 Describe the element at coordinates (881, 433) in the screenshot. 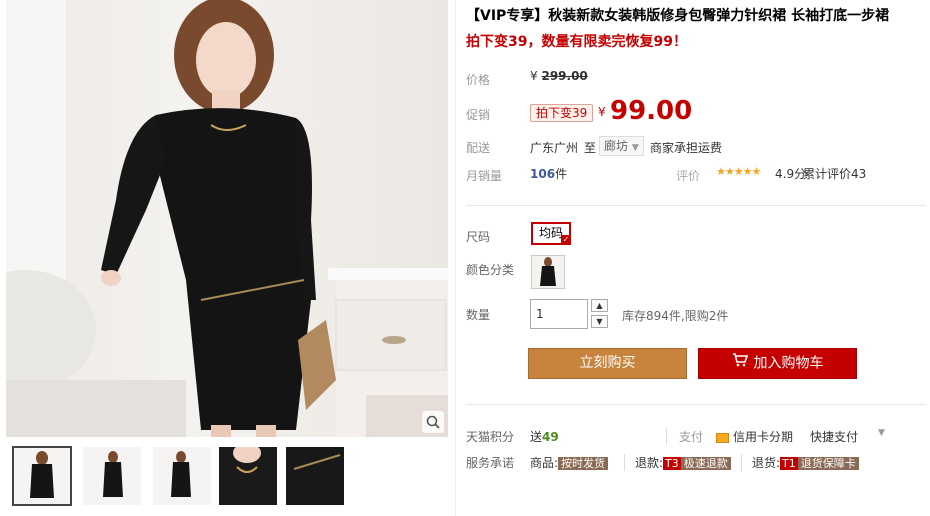

I see `payment-expand-icon: ▼` at that location.